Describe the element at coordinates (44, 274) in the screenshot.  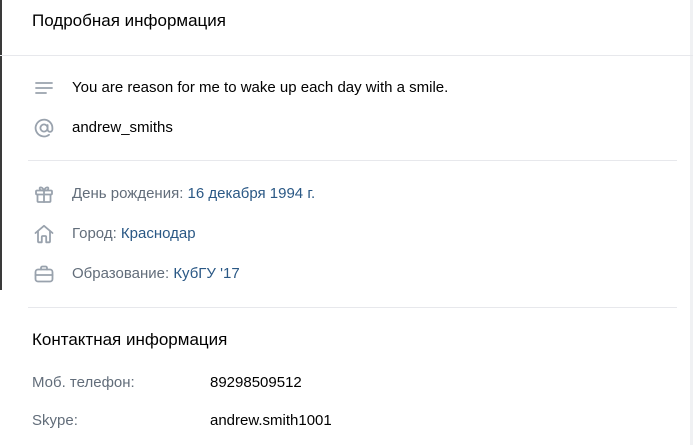
I see `briefcase-icon` at that location.